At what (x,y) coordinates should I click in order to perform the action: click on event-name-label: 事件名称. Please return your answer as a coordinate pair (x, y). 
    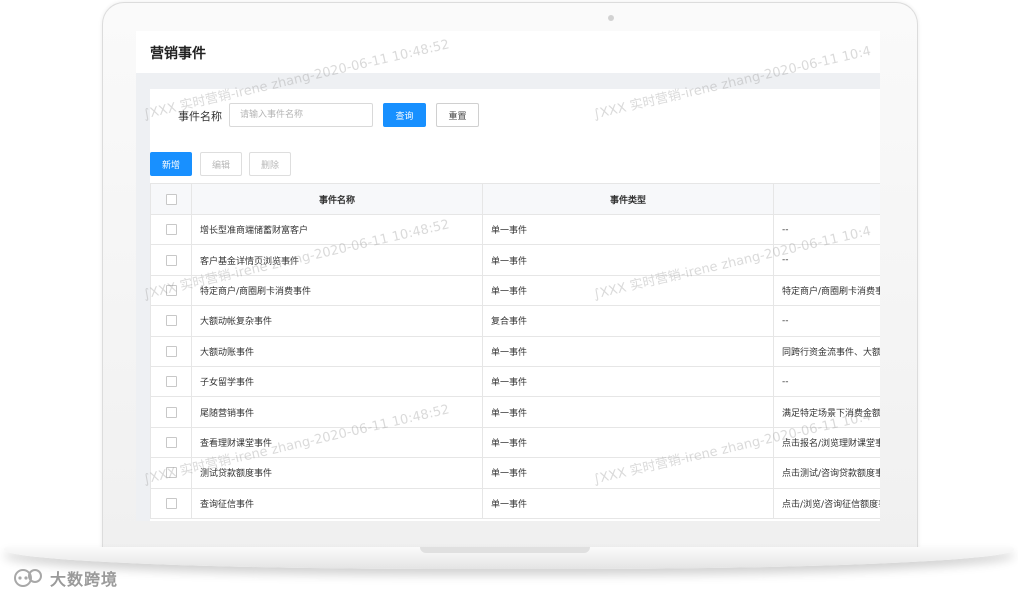
    Looking at the image, I should click on (200, 116).